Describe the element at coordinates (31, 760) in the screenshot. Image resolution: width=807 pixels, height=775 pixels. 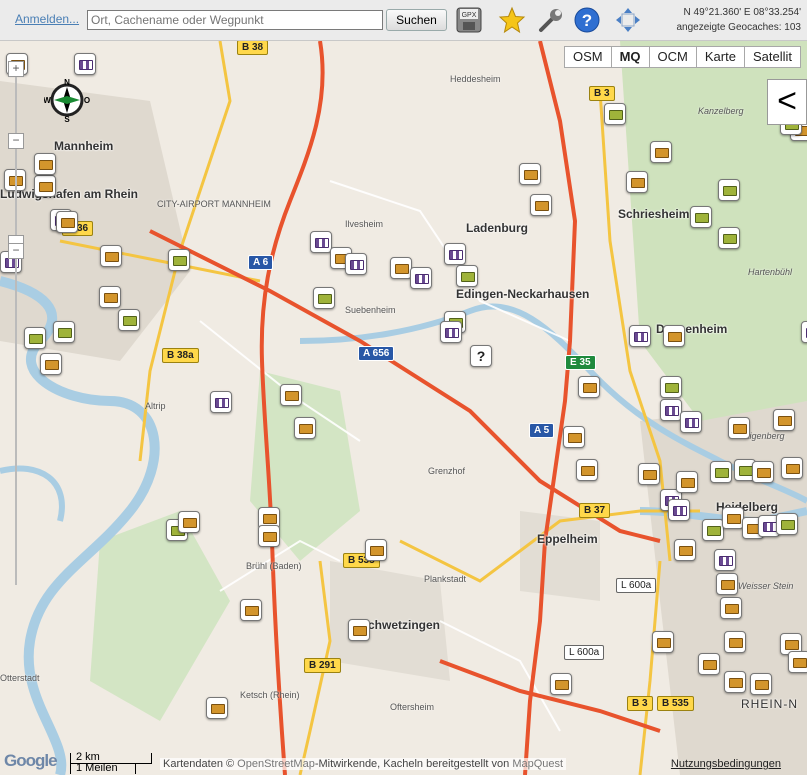
I see `google-logo: Google` at that location.